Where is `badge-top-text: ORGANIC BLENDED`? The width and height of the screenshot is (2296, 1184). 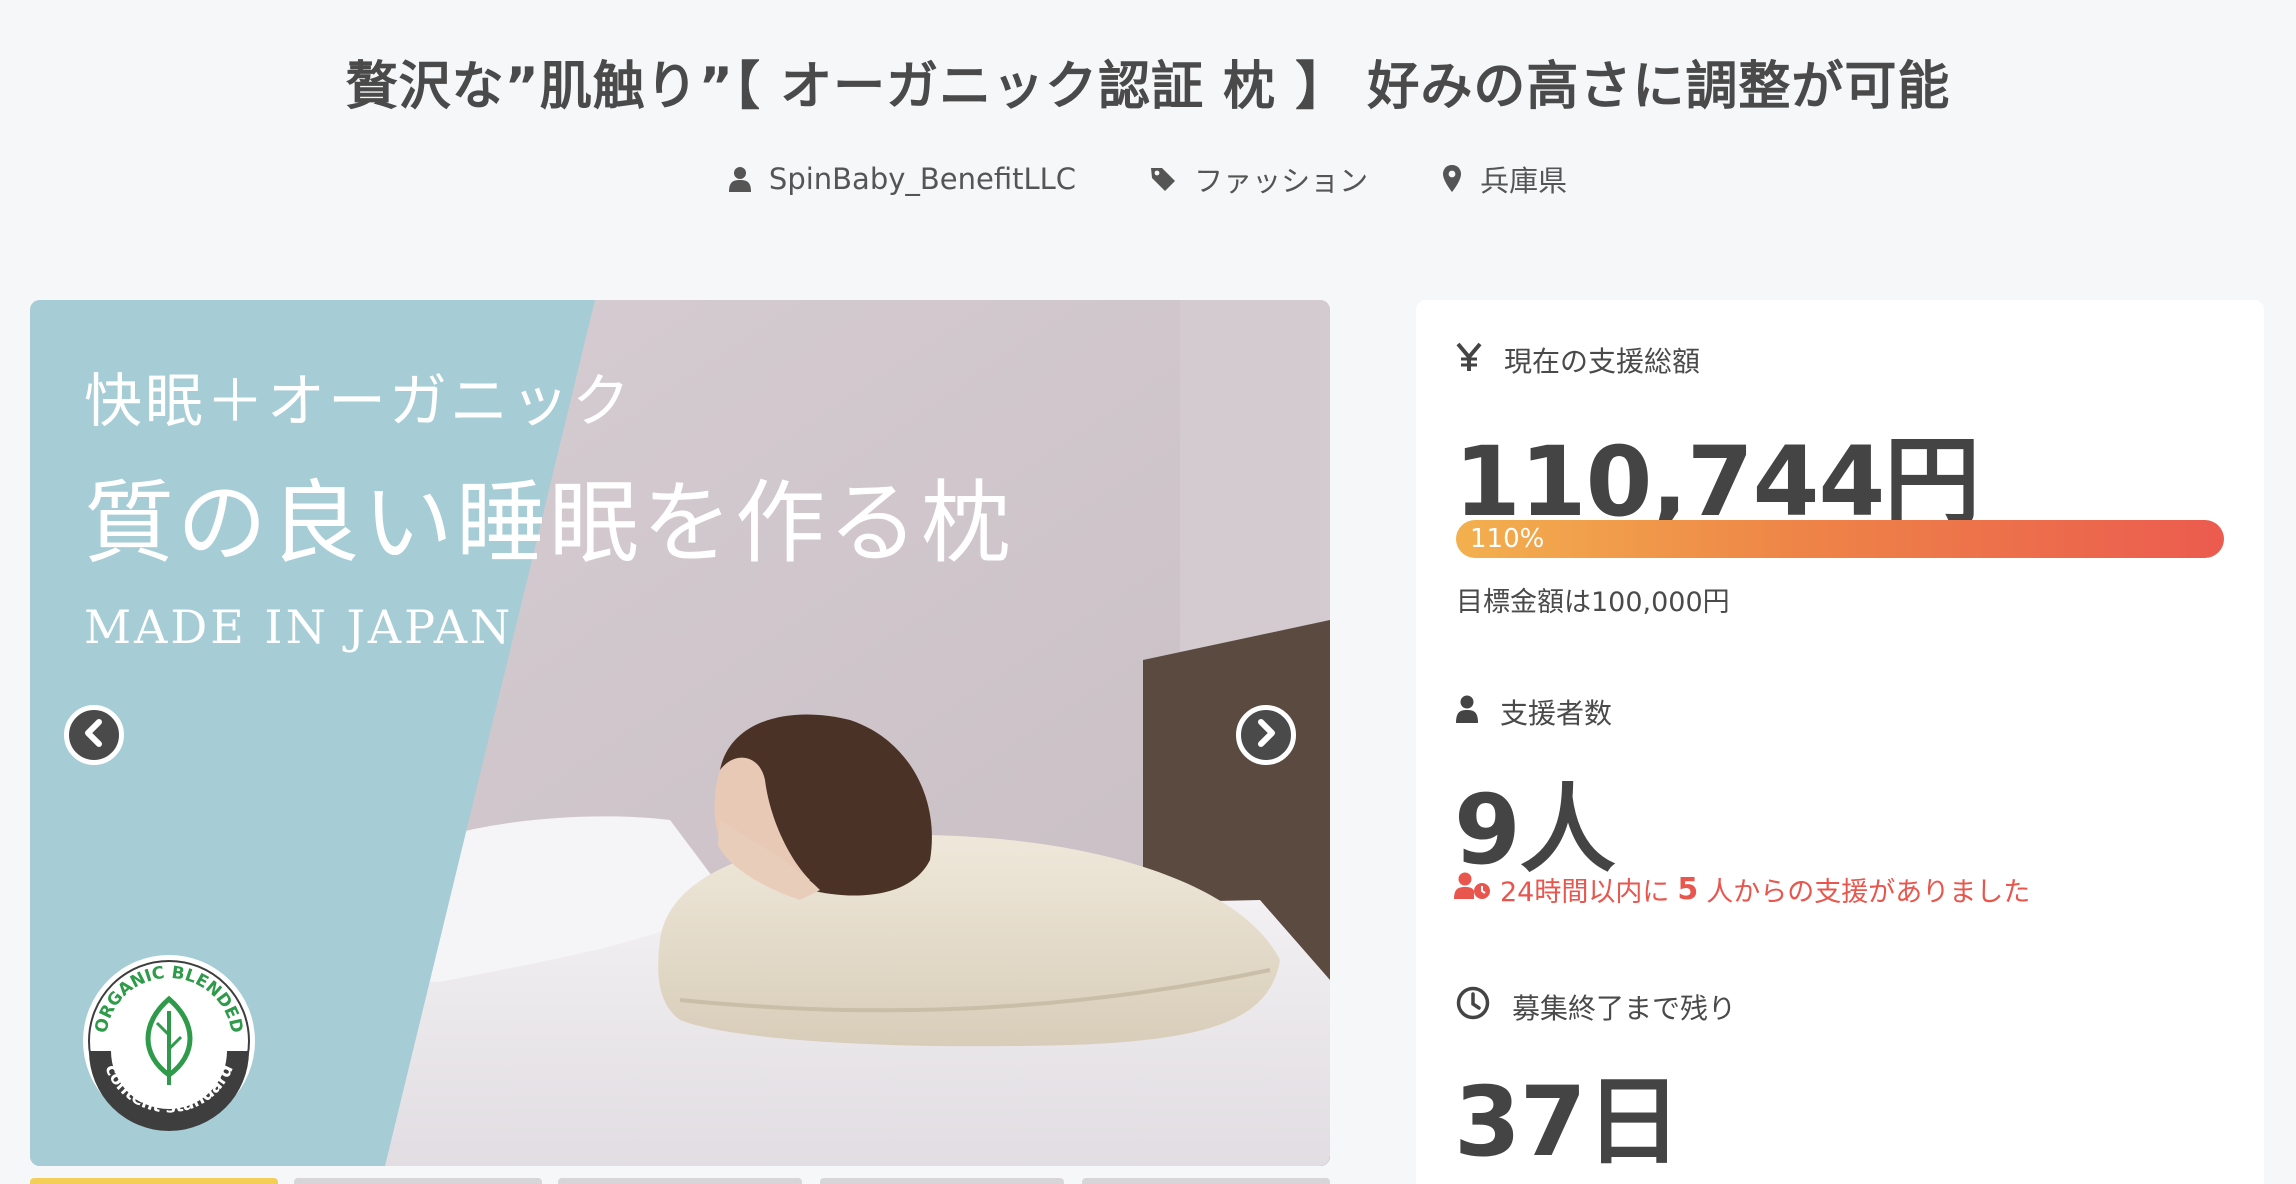 badge-top-text: ORGANIC BLENDED is located at coordinates (168, 999).